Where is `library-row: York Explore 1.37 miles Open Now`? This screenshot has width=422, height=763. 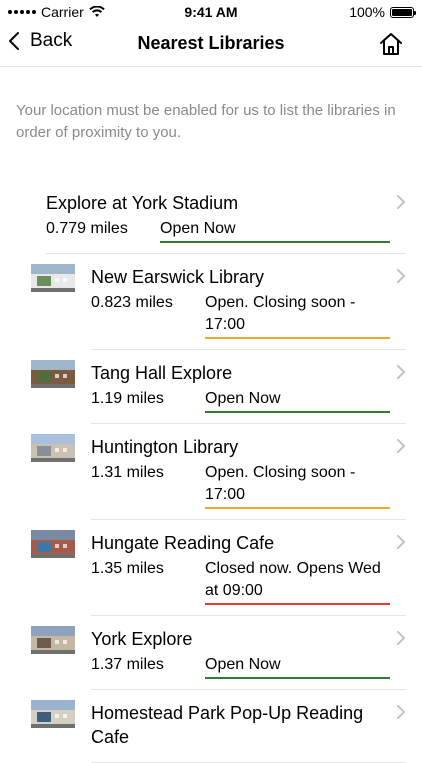
library-row: York Explore 1.37 miles Open Now is located at coordinates (211, 653).